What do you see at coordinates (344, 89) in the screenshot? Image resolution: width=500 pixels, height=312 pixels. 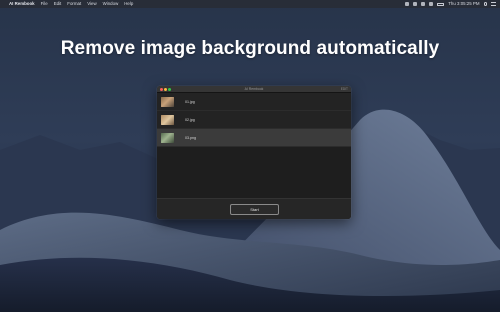 I see `edit-toggle: EDIT` at bounding box center [344, 89].